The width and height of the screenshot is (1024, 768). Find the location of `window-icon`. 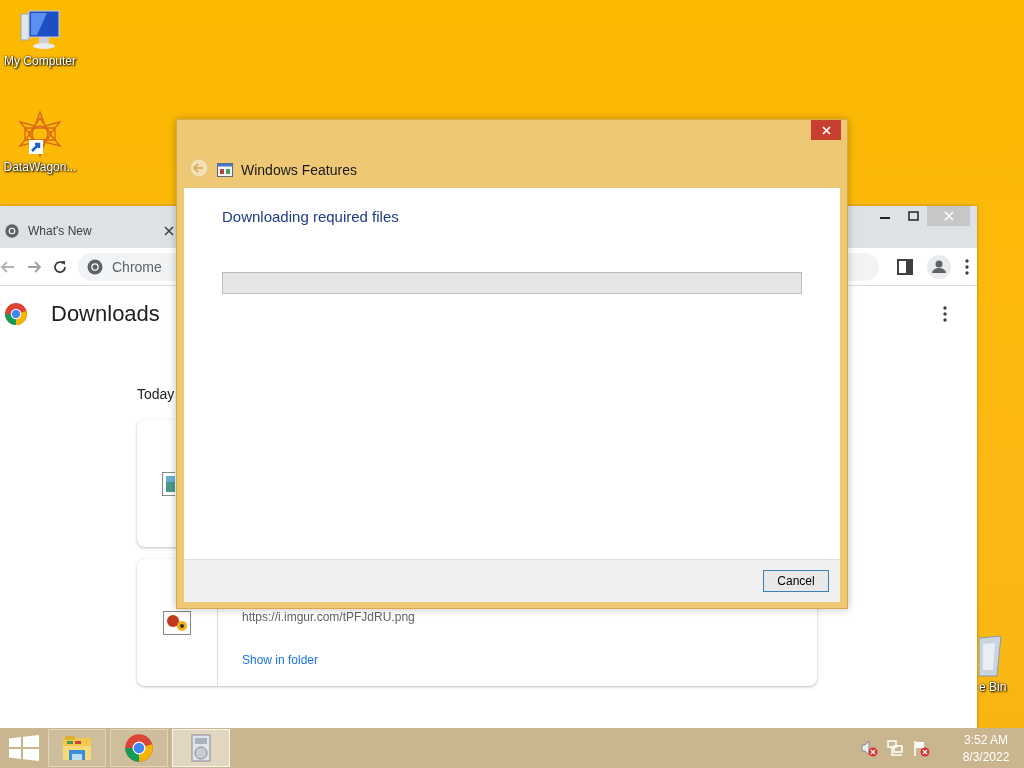

window-icon is located at coordinates (225, 170).